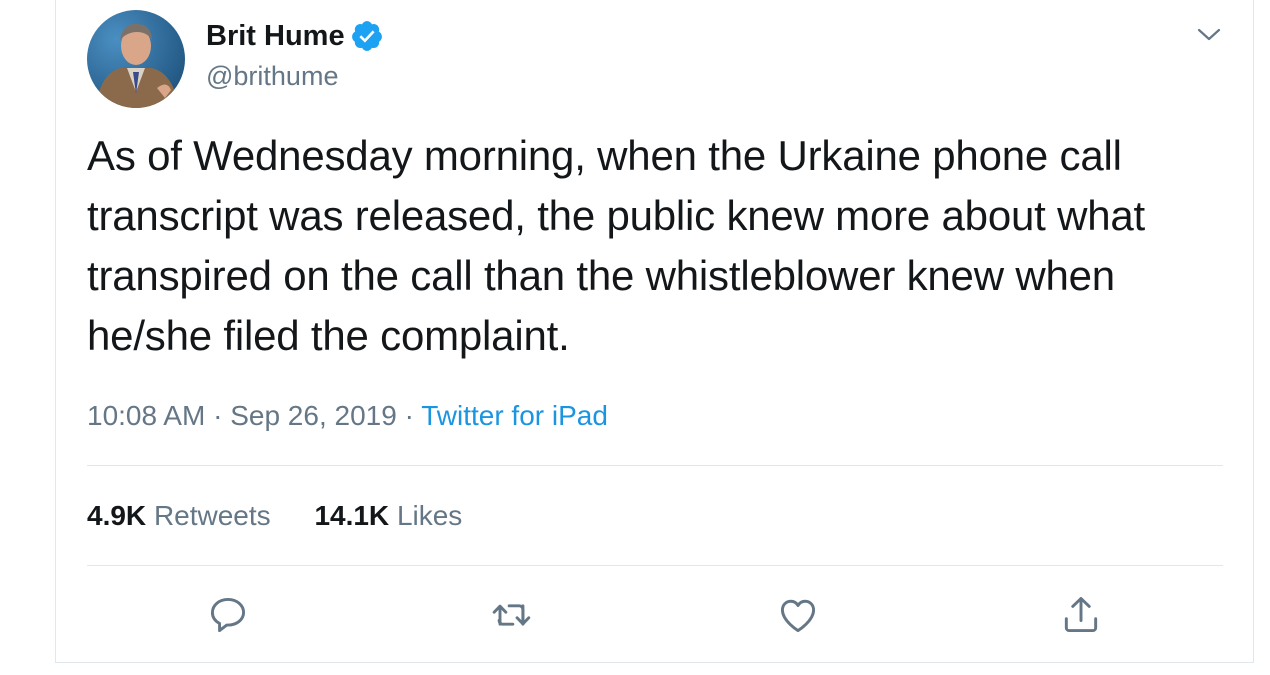  I want to click on likes-stat: 14.1K Likes, so click(388, 515).